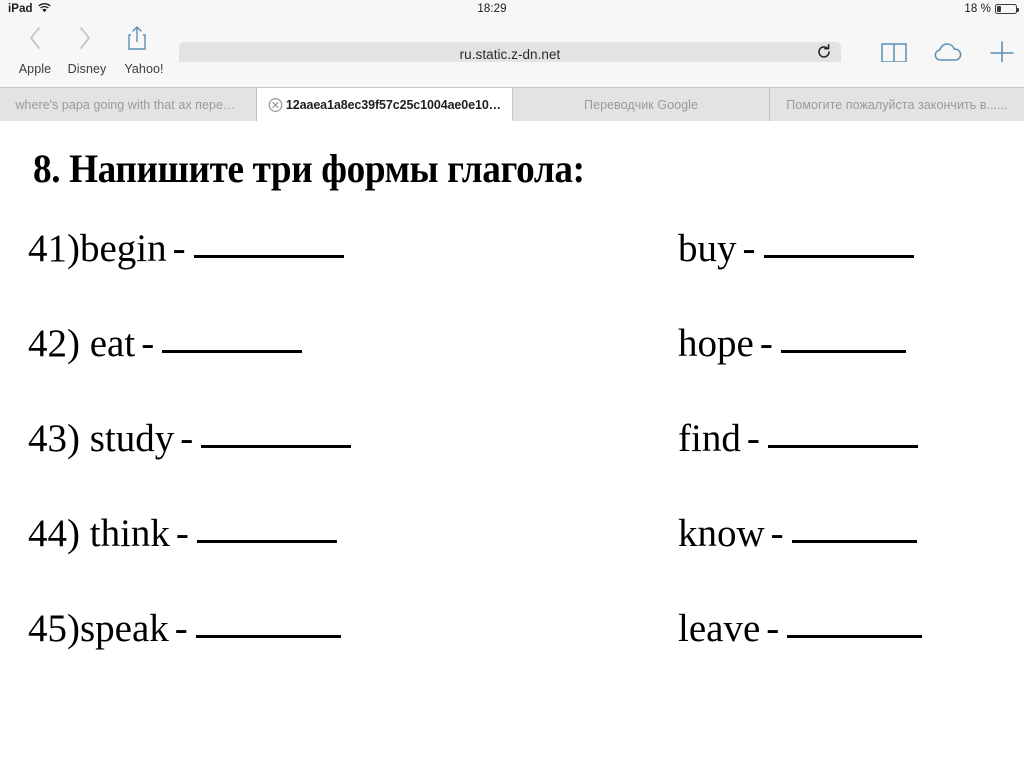  I want to click on verb-row: find -, so click(851, 466).